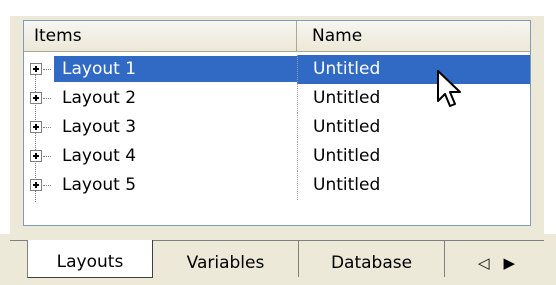 The image size is (556, 285). What do you see at coordinates (99, 156) in the screenshot?
I see `row-item-label: Layout 4` at bounding box center [99, 156].